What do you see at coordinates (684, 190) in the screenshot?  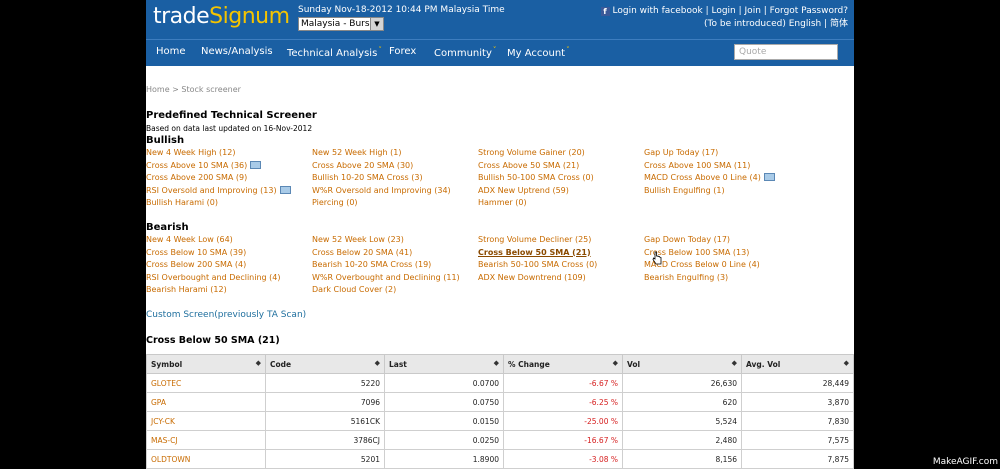 I see `screener-link: Bullish Engulfing (1)` at bounding box center [684, 190].